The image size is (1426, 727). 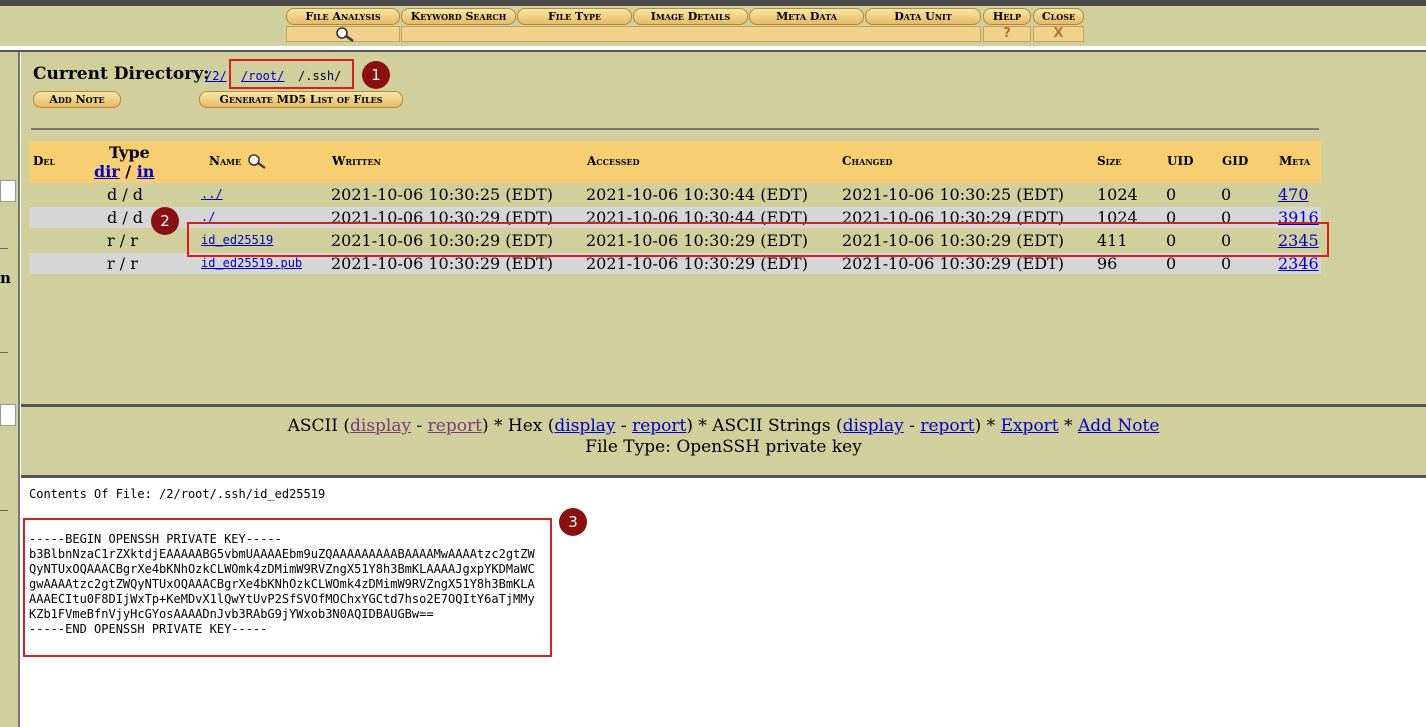 What do you see at coordinates (1293, 194) in the screenshot?
I see `row-meta-link: 470` at bounding box center [1293, 194].